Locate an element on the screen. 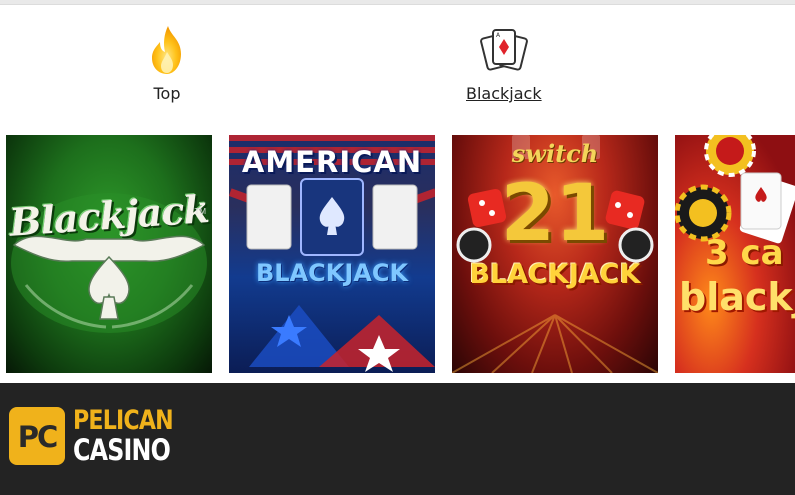 Image resolution: width=795 pixels, height=495 pixels. tab-top: Top is located at coordinates (167, 62).